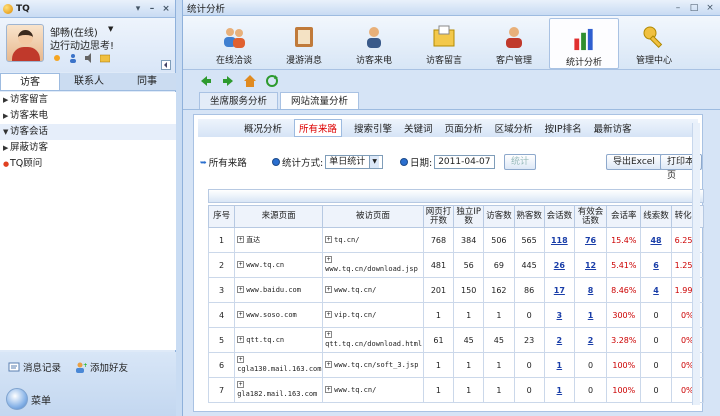 This screenshot has height=416, width=720. What do you see at coordinates (591, 340) in the screenshot?
I see `valid-sessions-link: 2` at bounding box center [591, 340].